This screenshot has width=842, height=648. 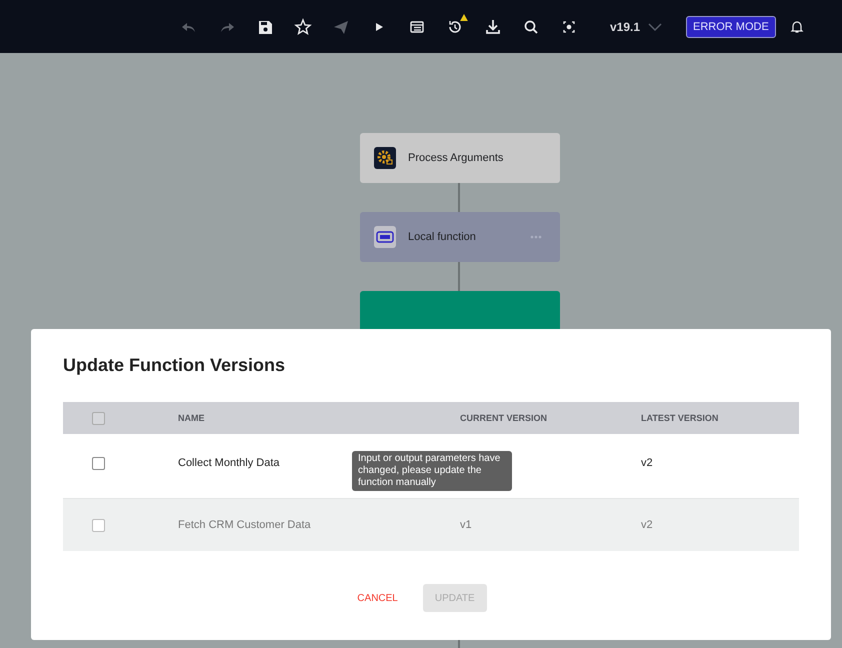 I want to click on node-label: Process Arguments, so click(x=456, y=158).